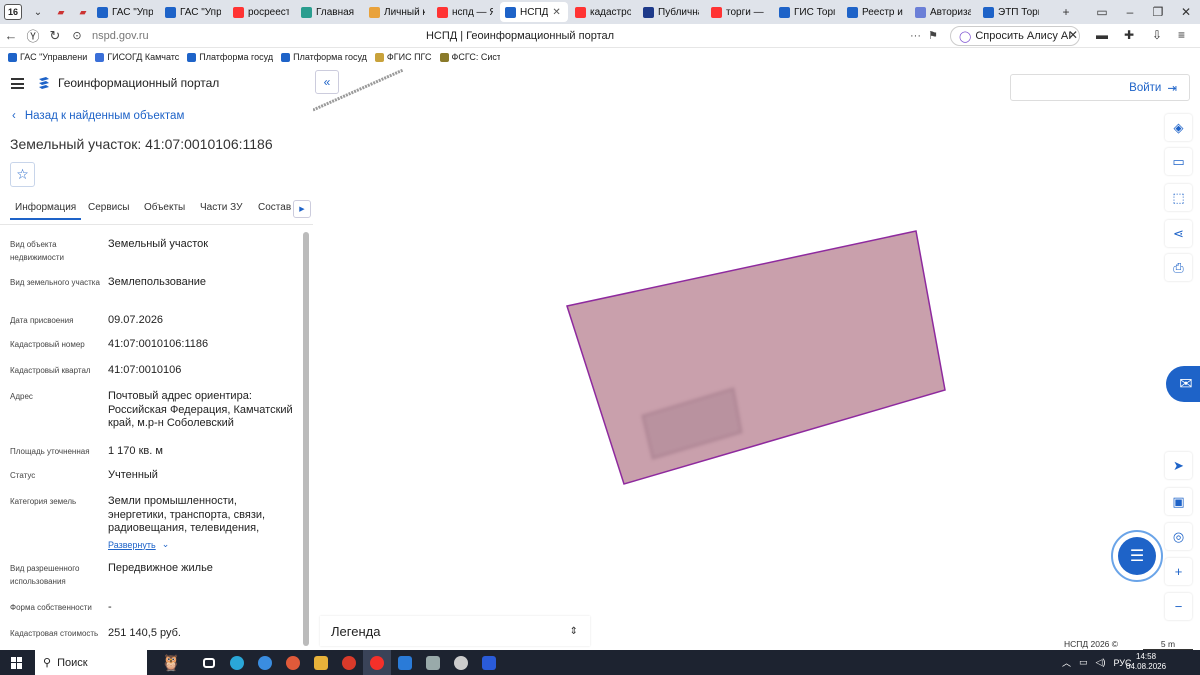 The image size is (1200, 675). I want to click on close-window-icon: ✕, so click(1186, 12).